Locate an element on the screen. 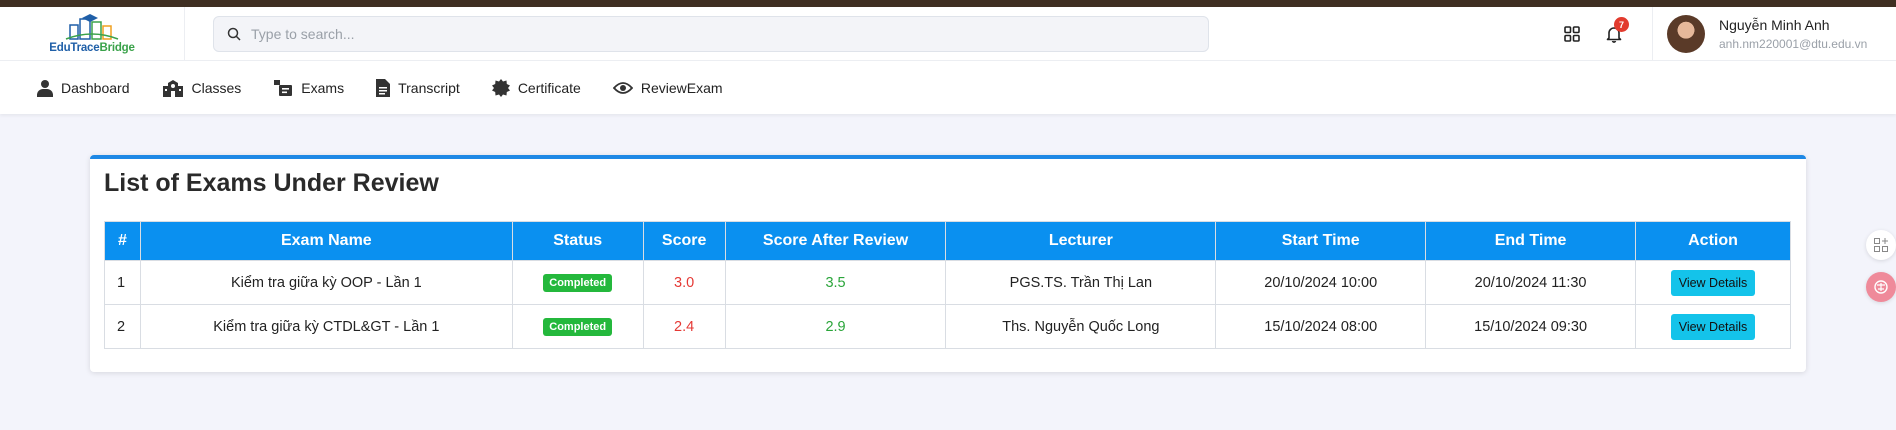 The image size is (1896, 430). brand-logo: EduTraceBridge is located at coordinates (92, 33).